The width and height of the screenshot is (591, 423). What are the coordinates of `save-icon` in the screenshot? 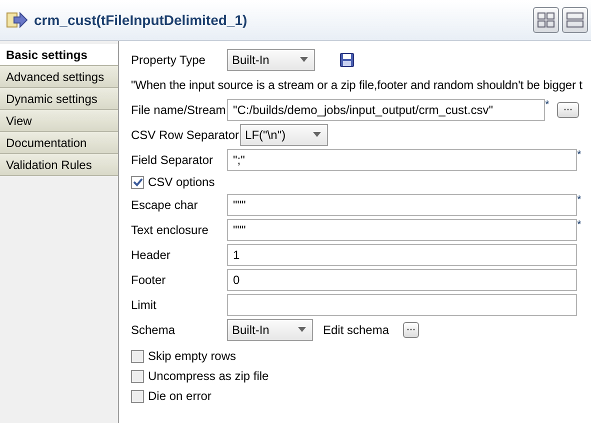 It's located at (347, 59).